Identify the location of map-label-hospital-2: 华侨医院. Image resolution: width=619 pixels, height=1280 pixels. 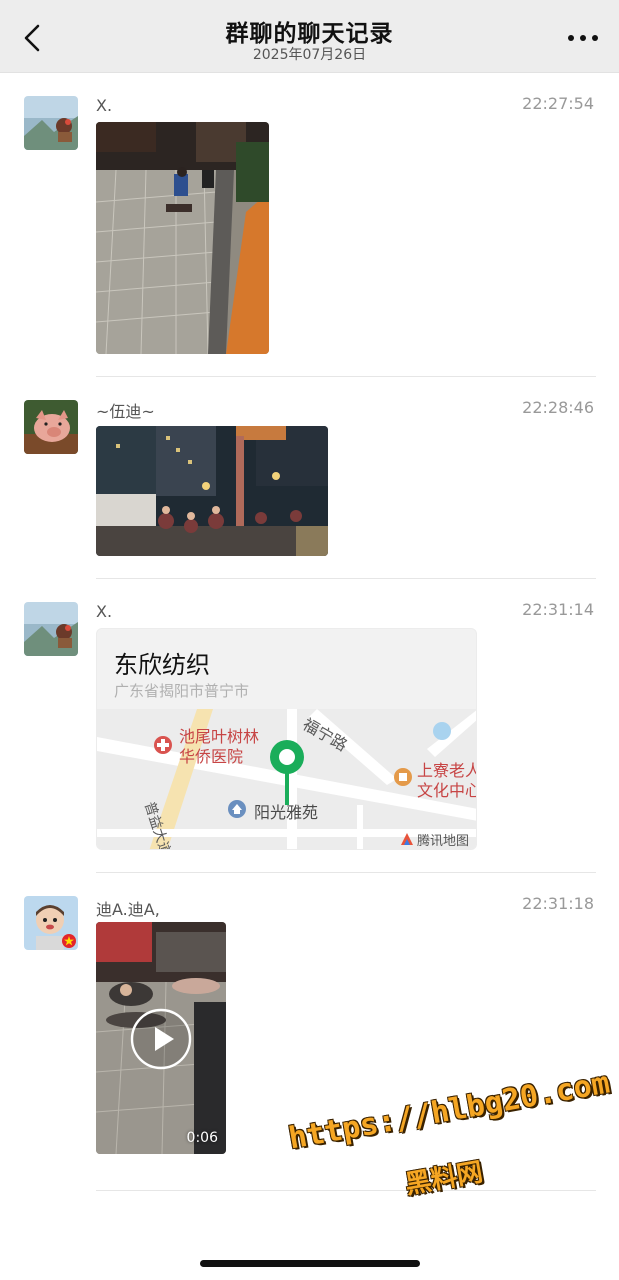
(211, 756).